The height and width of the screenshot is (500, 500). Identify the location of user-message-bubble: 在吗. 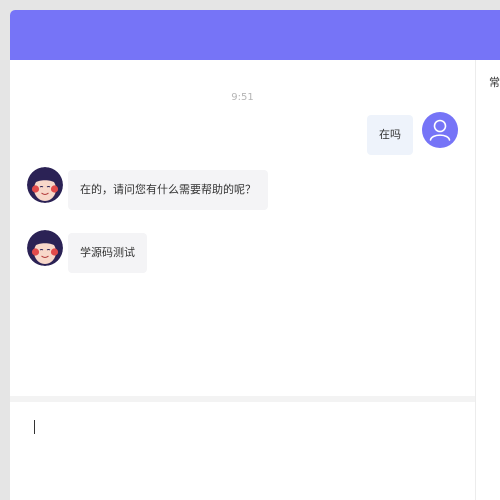
(390, 135).